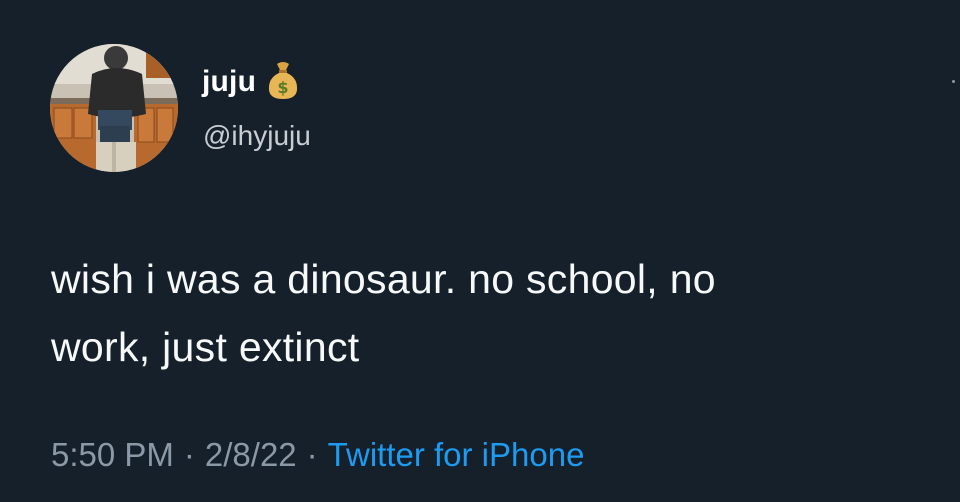  I want to click on tweet-time: 5:50 PM, so click(112, 454).